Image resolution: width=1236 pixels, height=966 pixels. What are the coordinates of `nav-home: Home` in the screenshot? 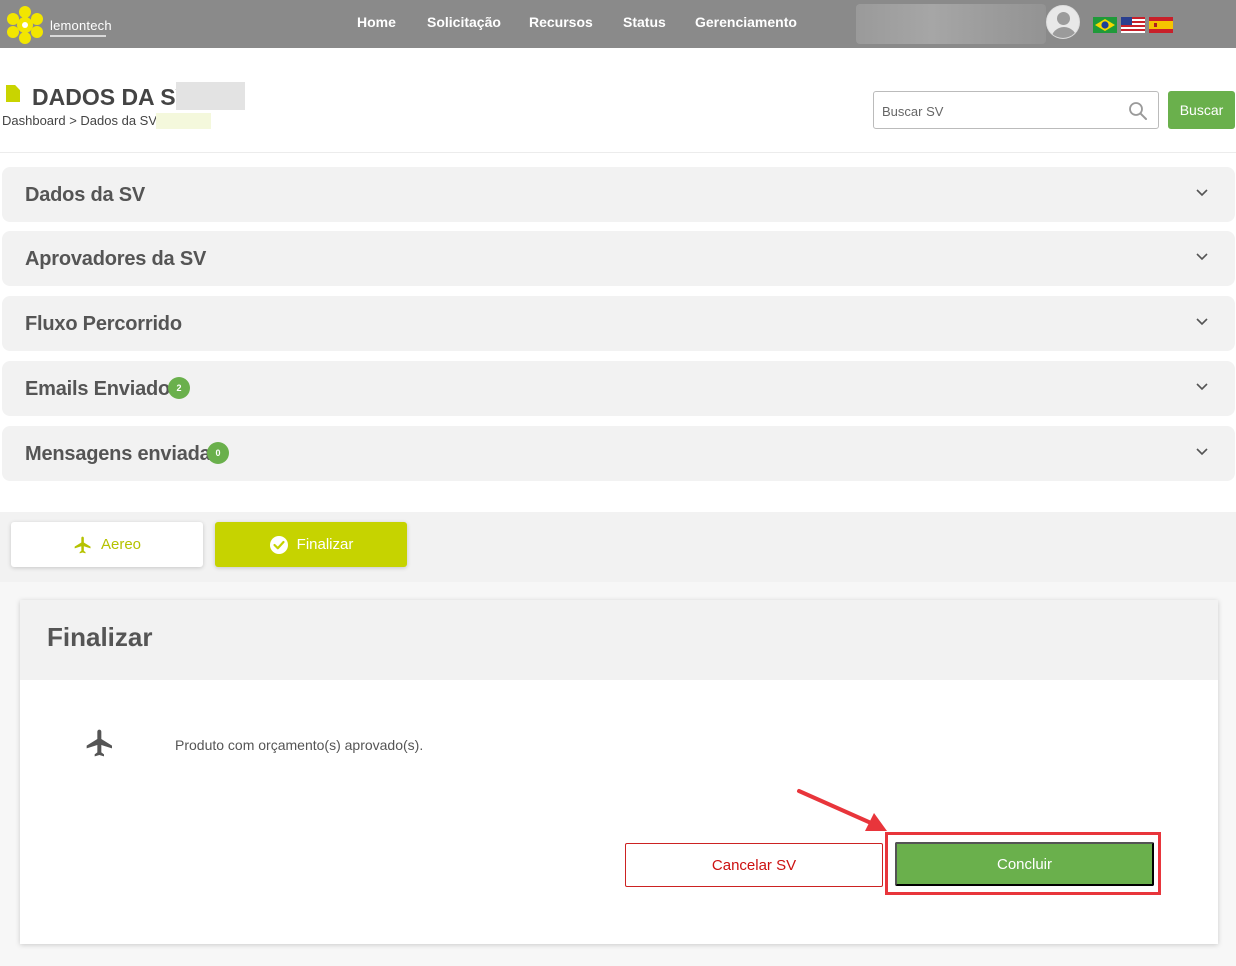 It's located at (376, 22).